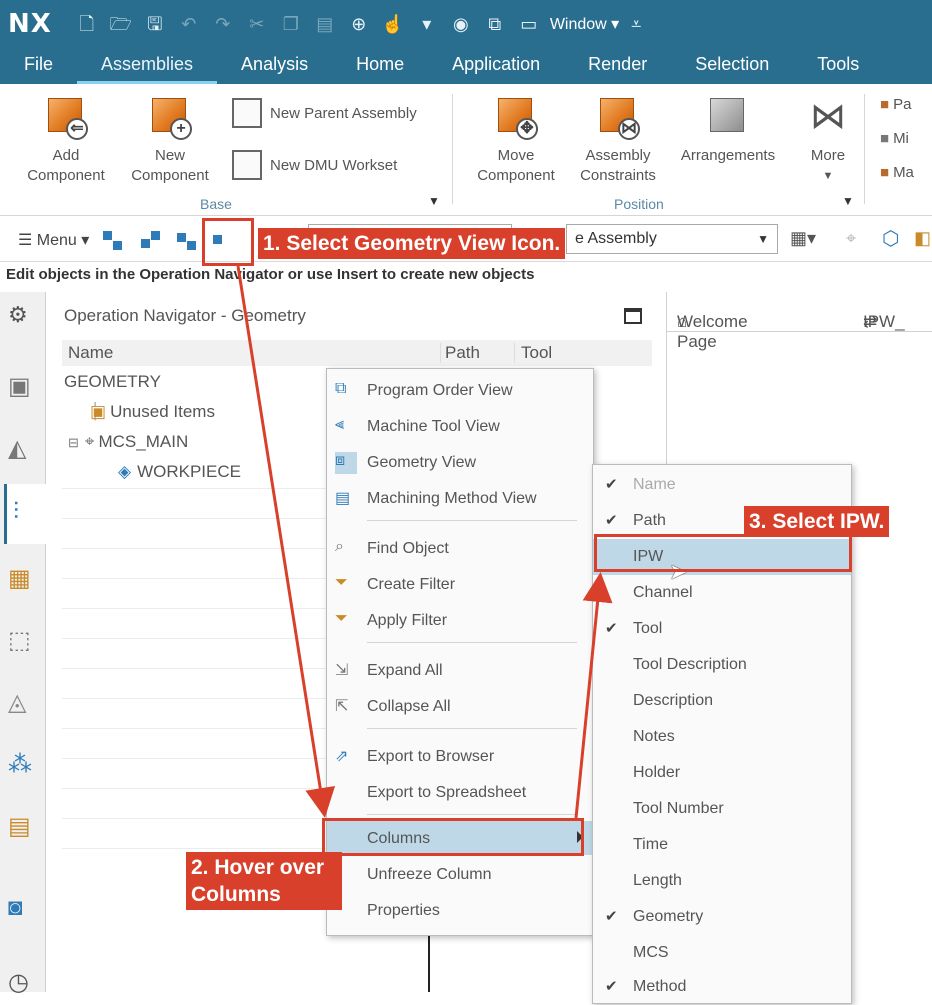 This screenshot has width=932, height=1005. Describe the element at coordinates (286, 541) in the screenshot. I see `arrow-step1-to-step2` at that location.